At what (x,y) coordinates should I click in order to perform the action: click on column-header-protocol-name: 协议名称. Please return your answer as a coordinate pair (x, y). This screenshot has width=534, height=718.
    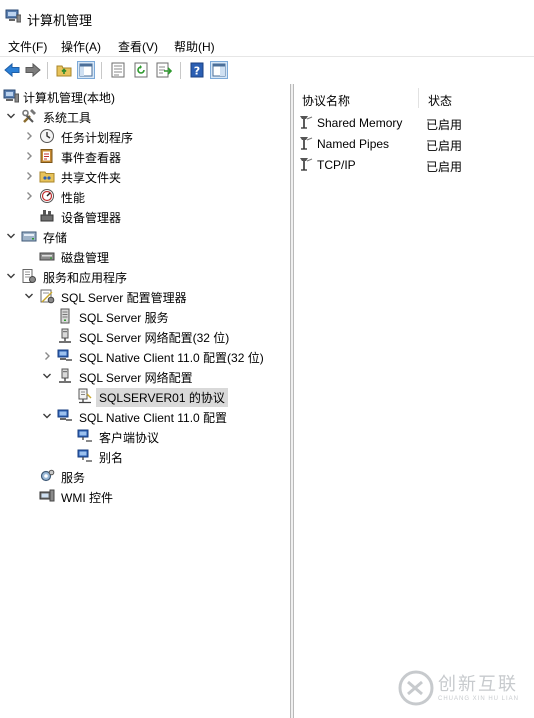
    Looking at the image, I should click on (326, 100).